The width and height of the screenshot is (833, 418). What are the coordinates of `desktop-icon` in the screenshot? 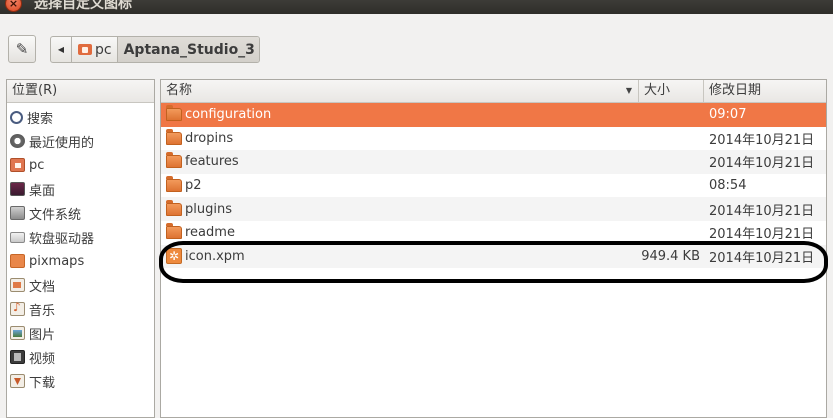 It's located at (17, 189).